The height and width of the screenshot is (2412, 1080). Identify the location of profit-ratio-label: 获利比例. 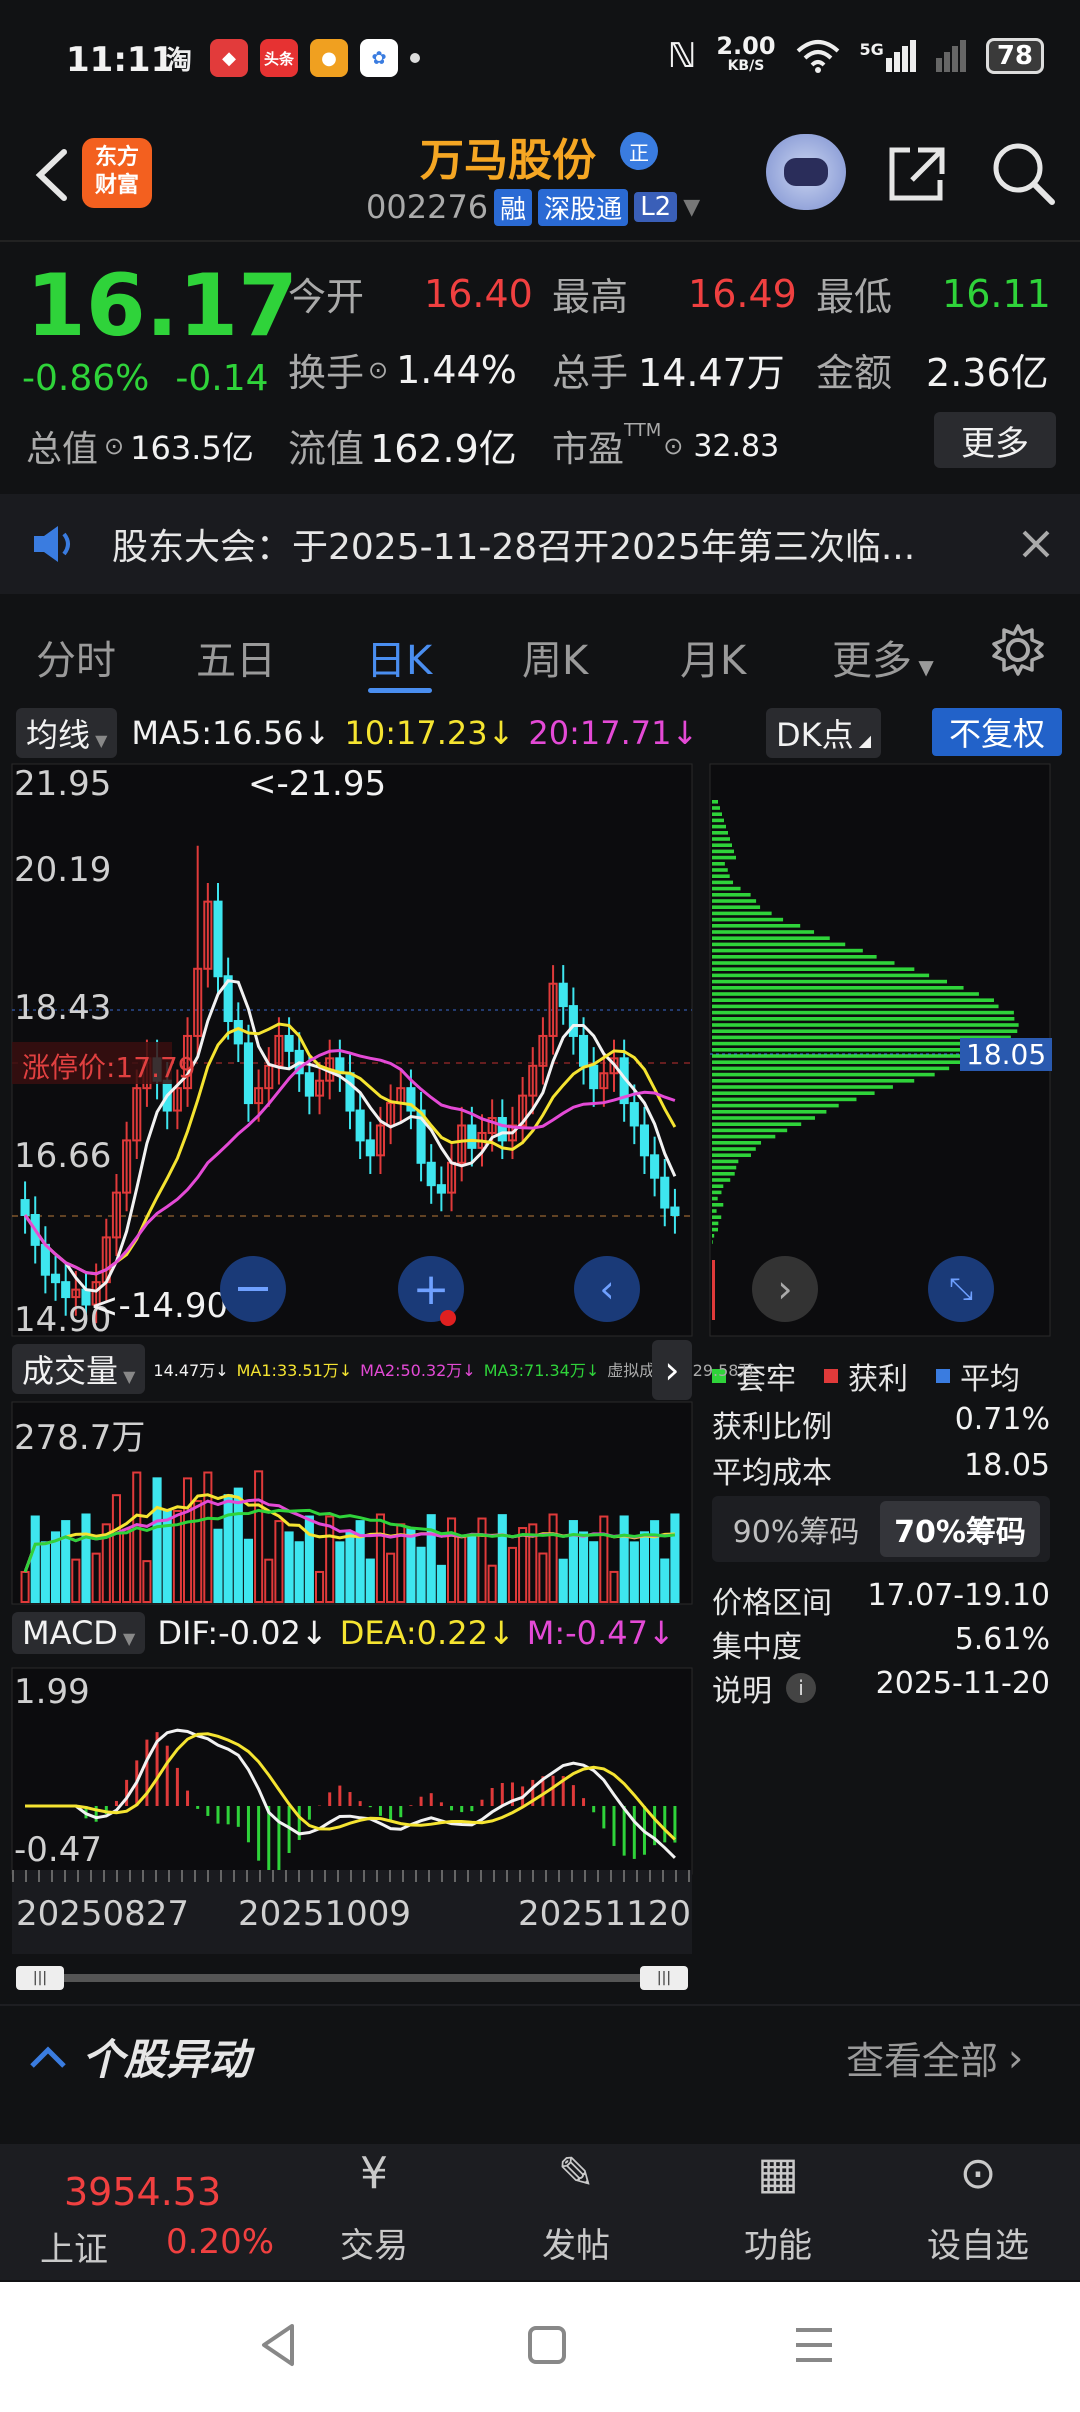
(772, 1424).